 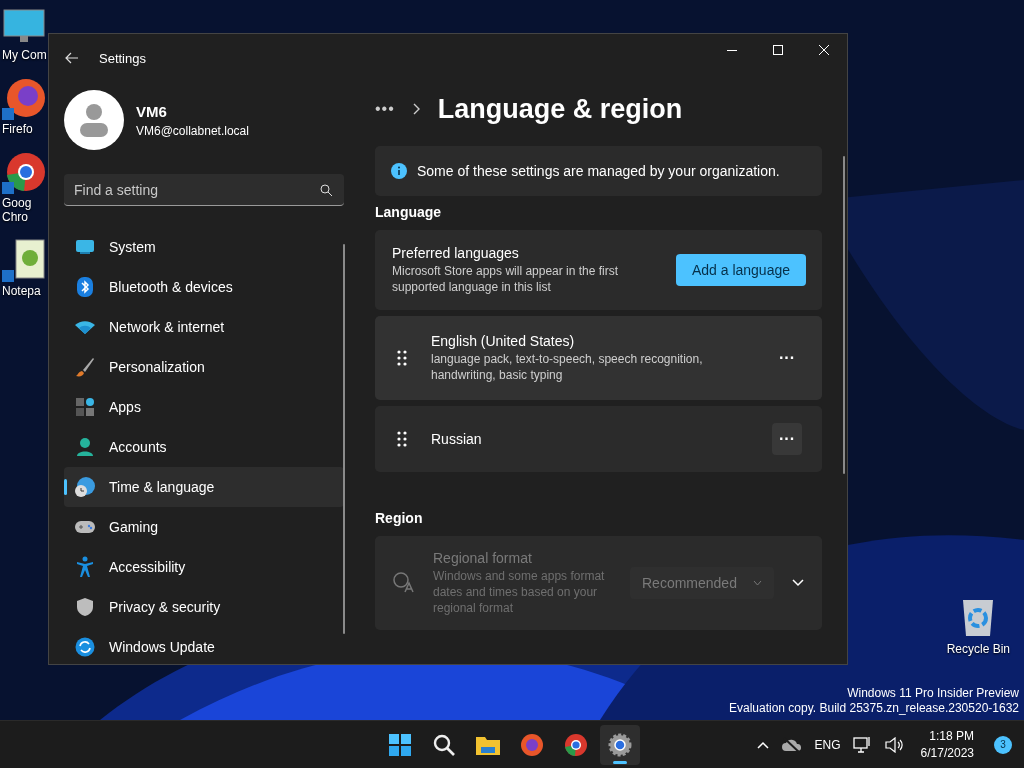 I want to click on accessibility-icon, so click(x=85, y=567).